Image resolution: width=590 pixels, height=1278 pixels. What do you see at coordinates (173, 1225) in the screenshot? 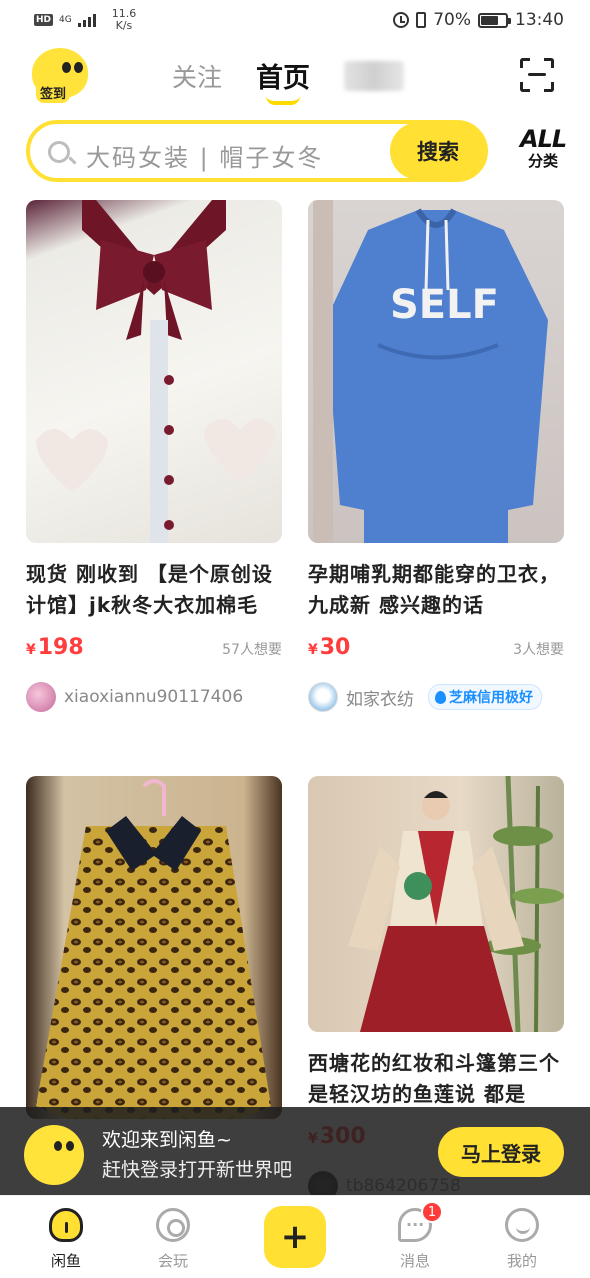
I see `play-icon` at bounding box center [173, 1225].